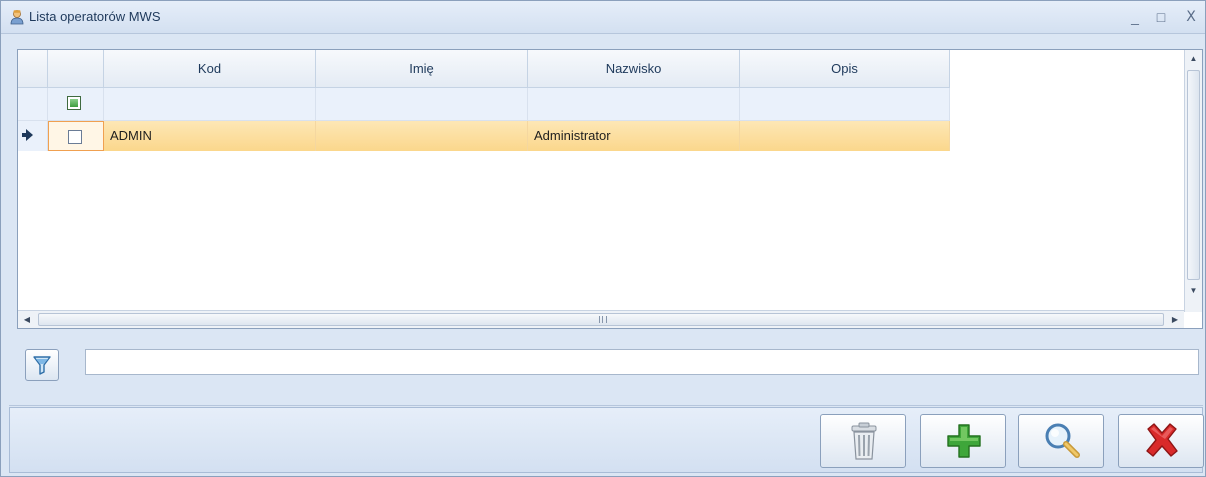 Image resolution: width=1206 pixels, height=477 pixels. What do you see at coordinates (17, 17) in the screenshot?
I see `operator-user-icon` at bounding box center [17, 17].